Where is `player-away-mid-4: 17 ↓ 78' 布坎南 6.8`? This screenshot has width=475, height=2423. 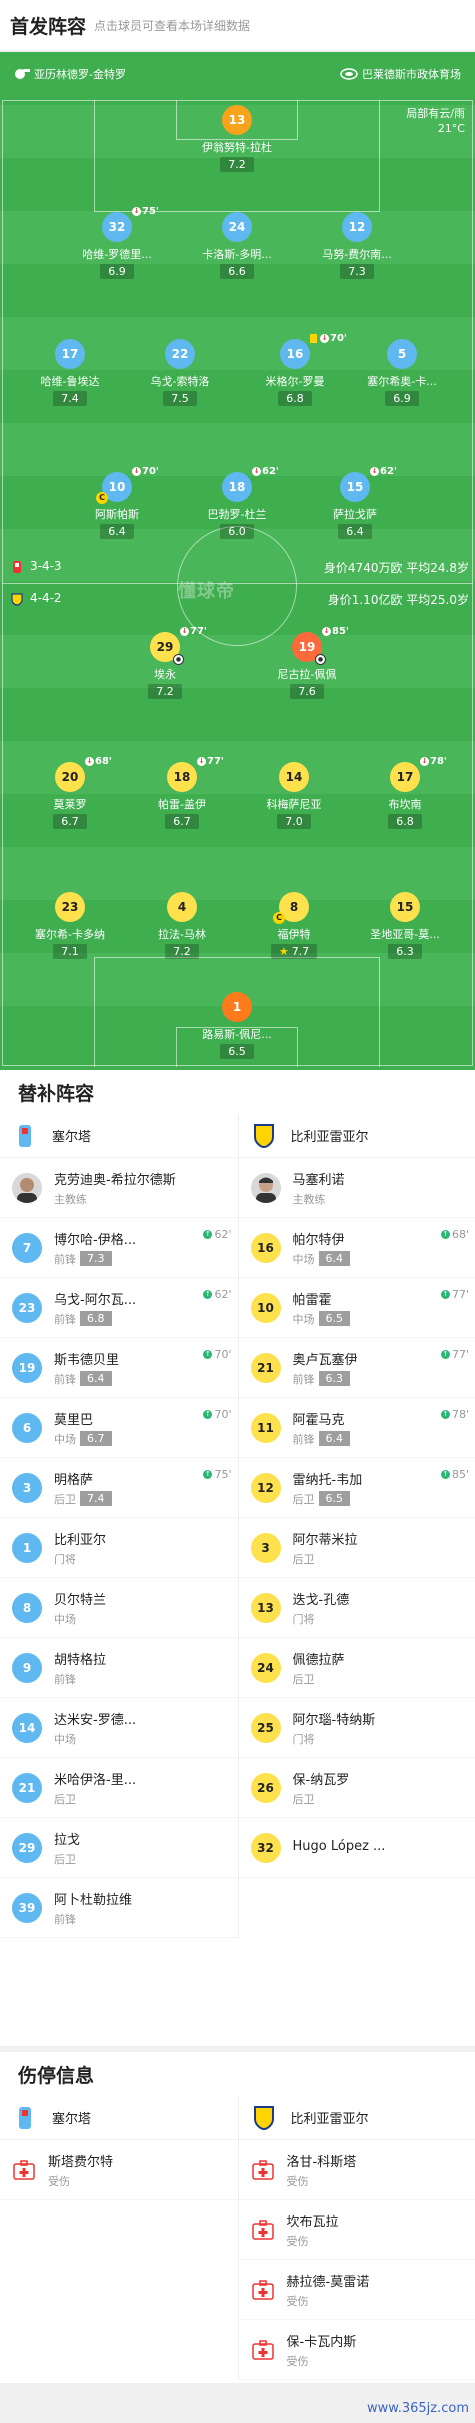
player-away-mid-4: 17 ↓ 78' 布坎南 6.8 is located at coordinates (405, 792).